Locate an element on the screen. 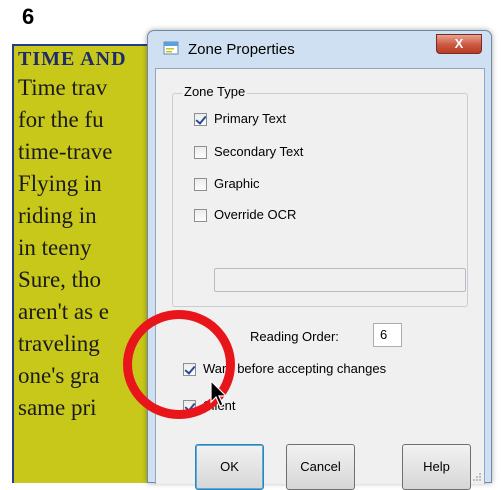 The height and width of the screenshot is (490, 501). doc-line: riding in is located at coordinates (57, 215).